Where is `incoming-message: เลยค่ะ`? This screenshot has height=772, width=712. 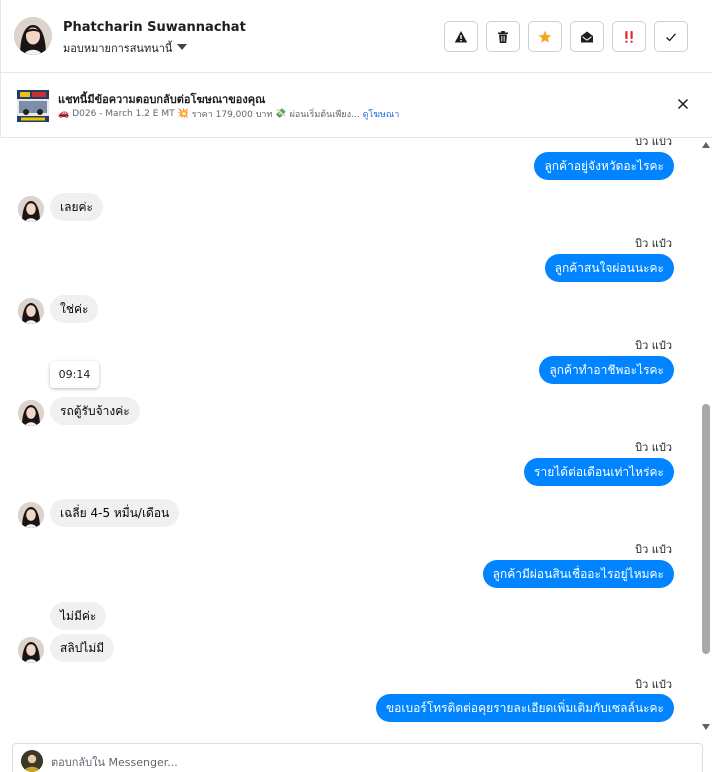
incoming-message: เลยค่ะ is located at coordinates (76, 207).